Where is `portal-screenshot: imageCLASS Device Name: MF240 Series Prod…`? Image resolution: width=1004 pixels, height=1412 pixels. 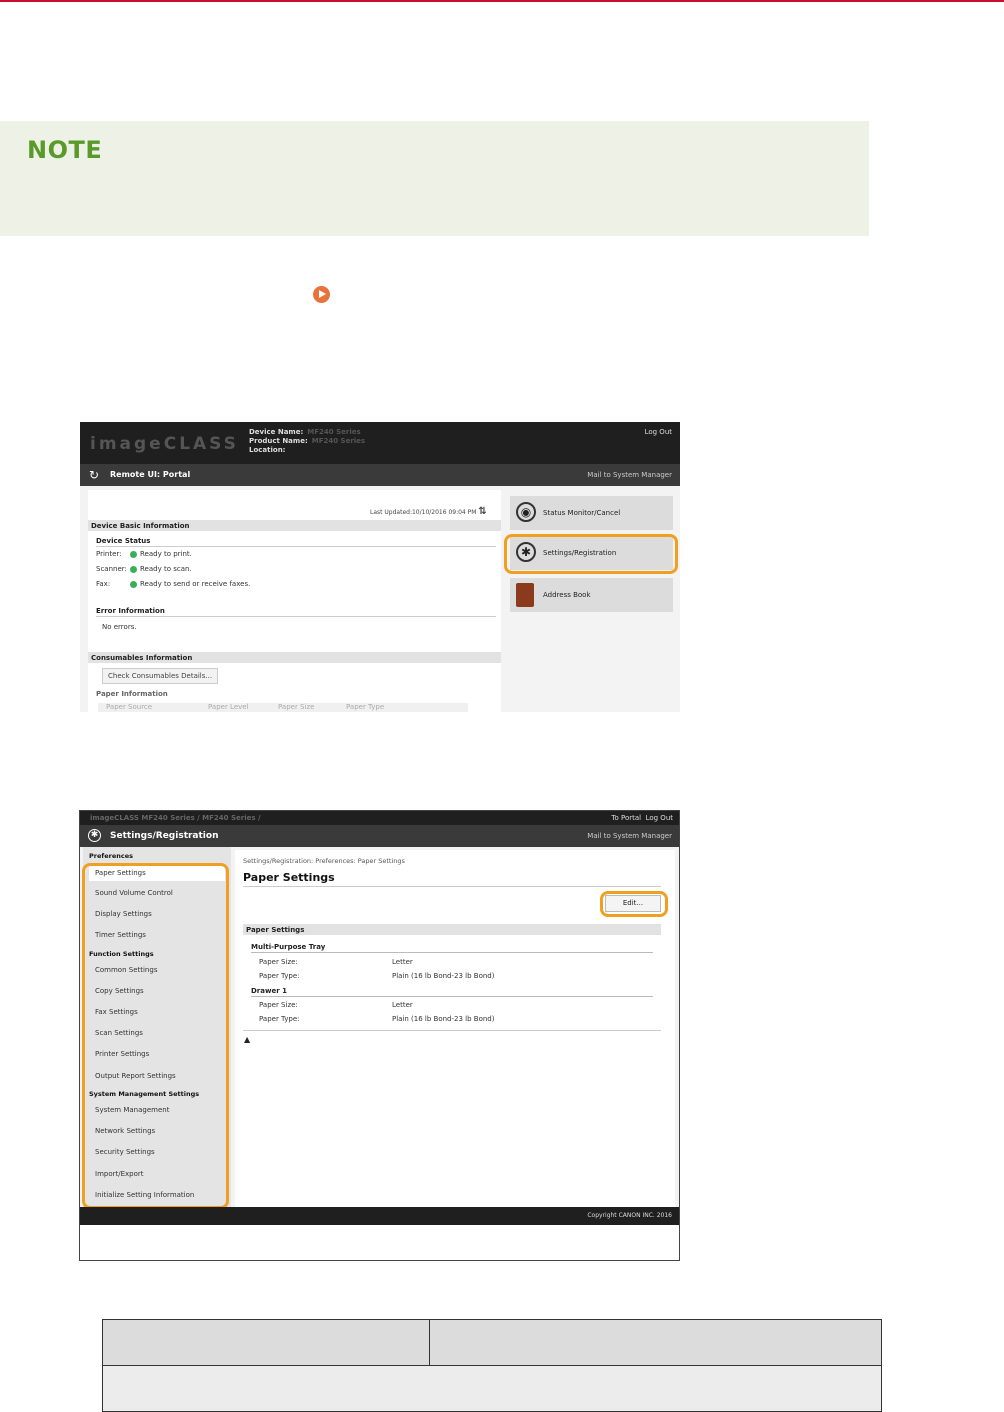 portal-screenshot: imageCLASS Device Name: MF240 Series Prod… is located at coordinates (380, 567).